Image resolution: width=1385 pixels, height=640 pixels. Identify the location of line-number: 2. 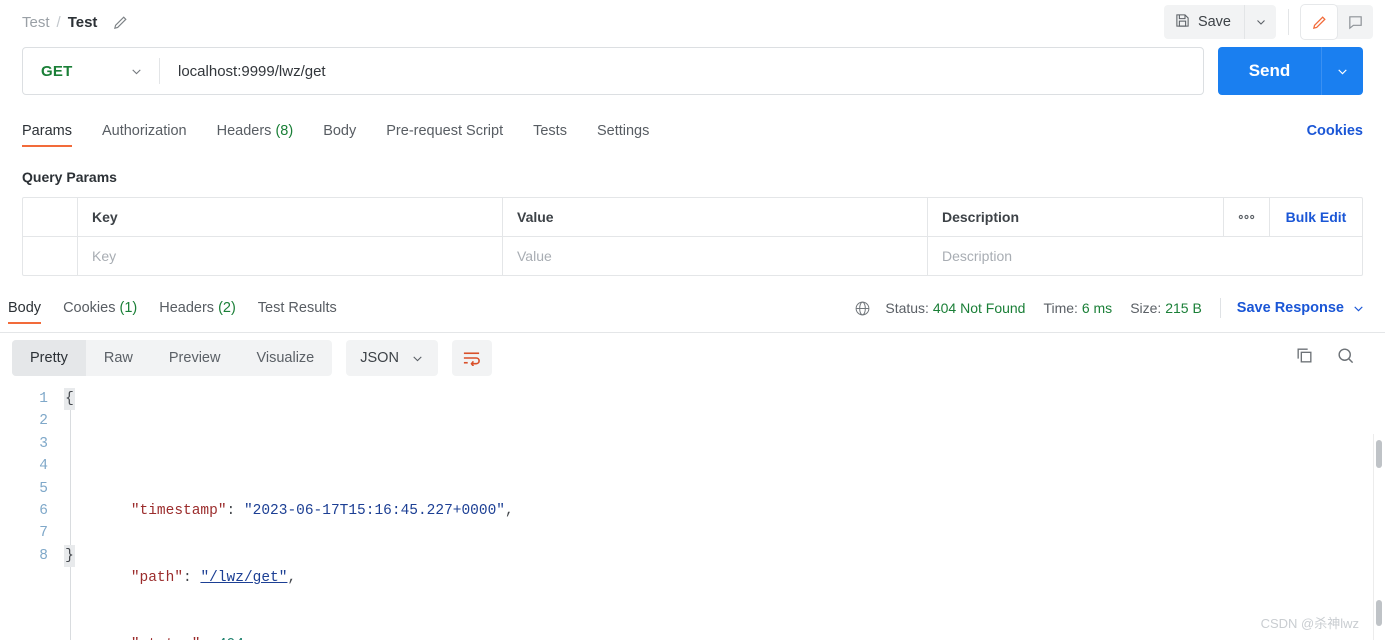
(43, 421).